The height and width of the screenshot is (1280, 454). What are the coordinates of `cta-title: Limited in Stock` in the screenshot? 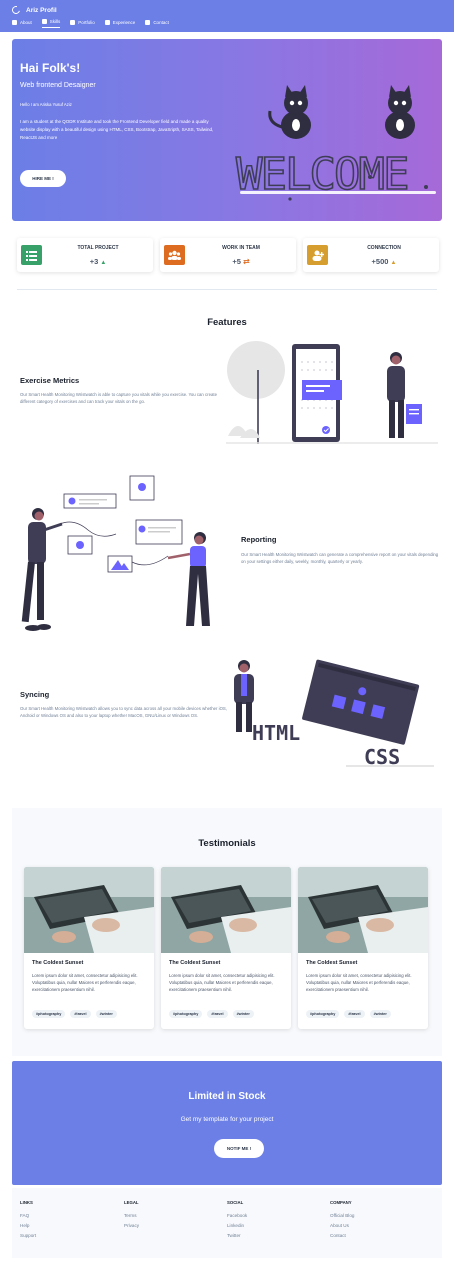 It's located at (227, 1096).